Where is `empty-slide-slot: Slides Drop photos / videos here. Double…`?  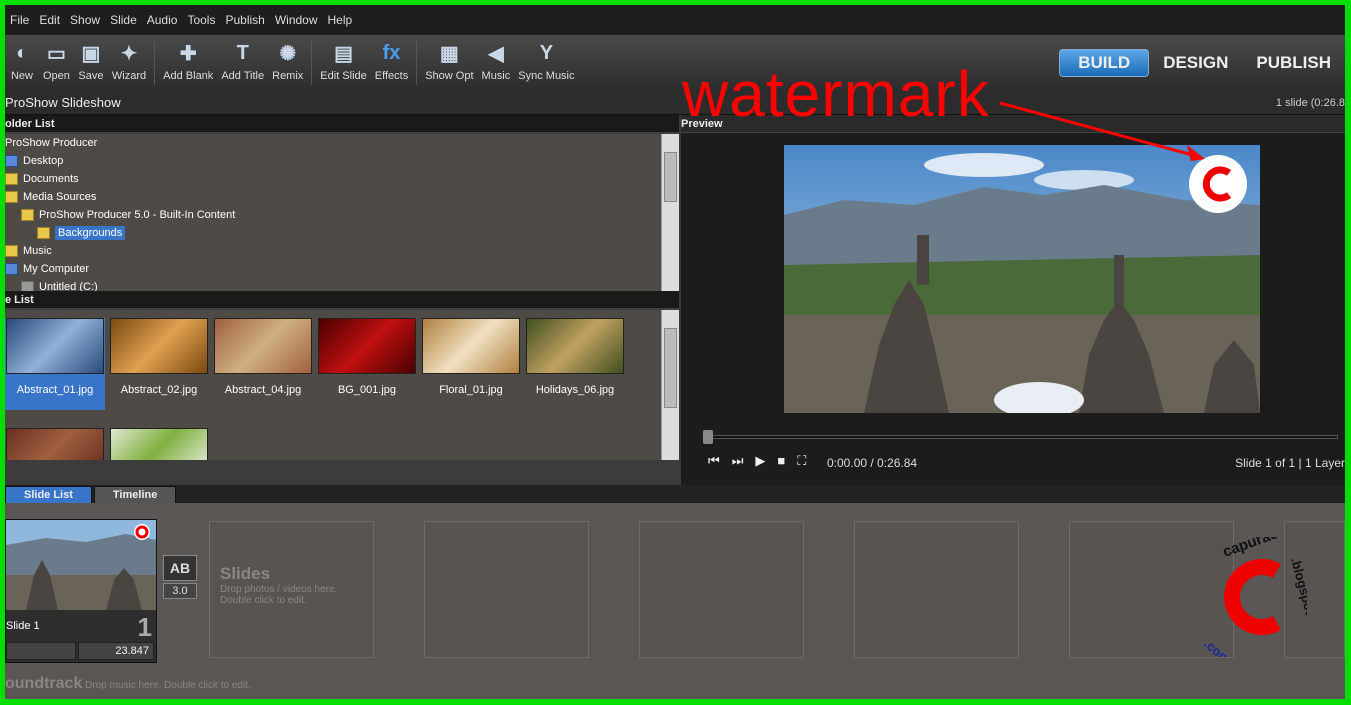
empty-slide-slot: Slides Drop photos / videos here. Double… is located at coordinates (291, 589).